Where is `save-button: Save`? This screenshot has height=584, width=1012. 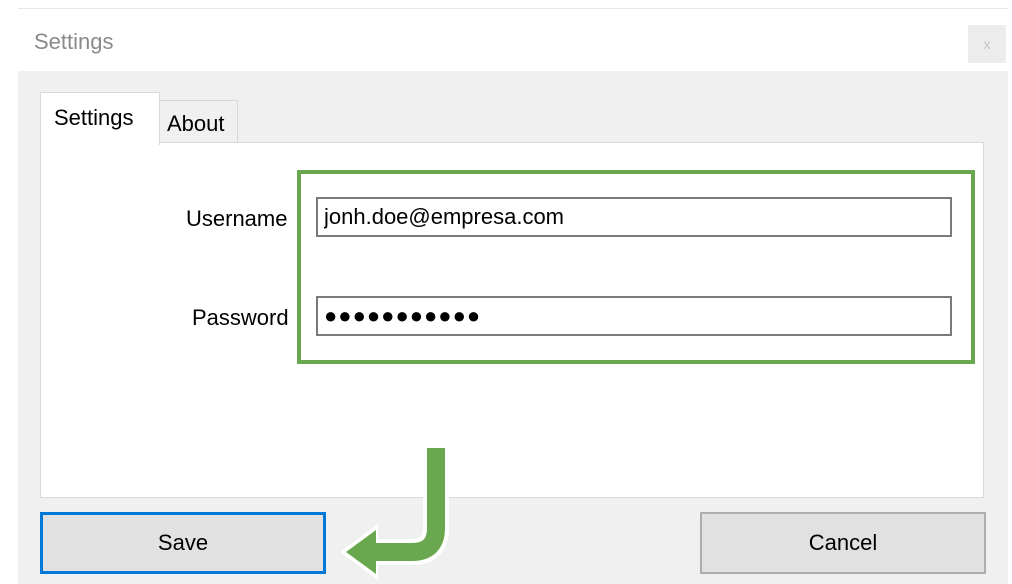
save-button: Save is located at coordinates (183, 543).